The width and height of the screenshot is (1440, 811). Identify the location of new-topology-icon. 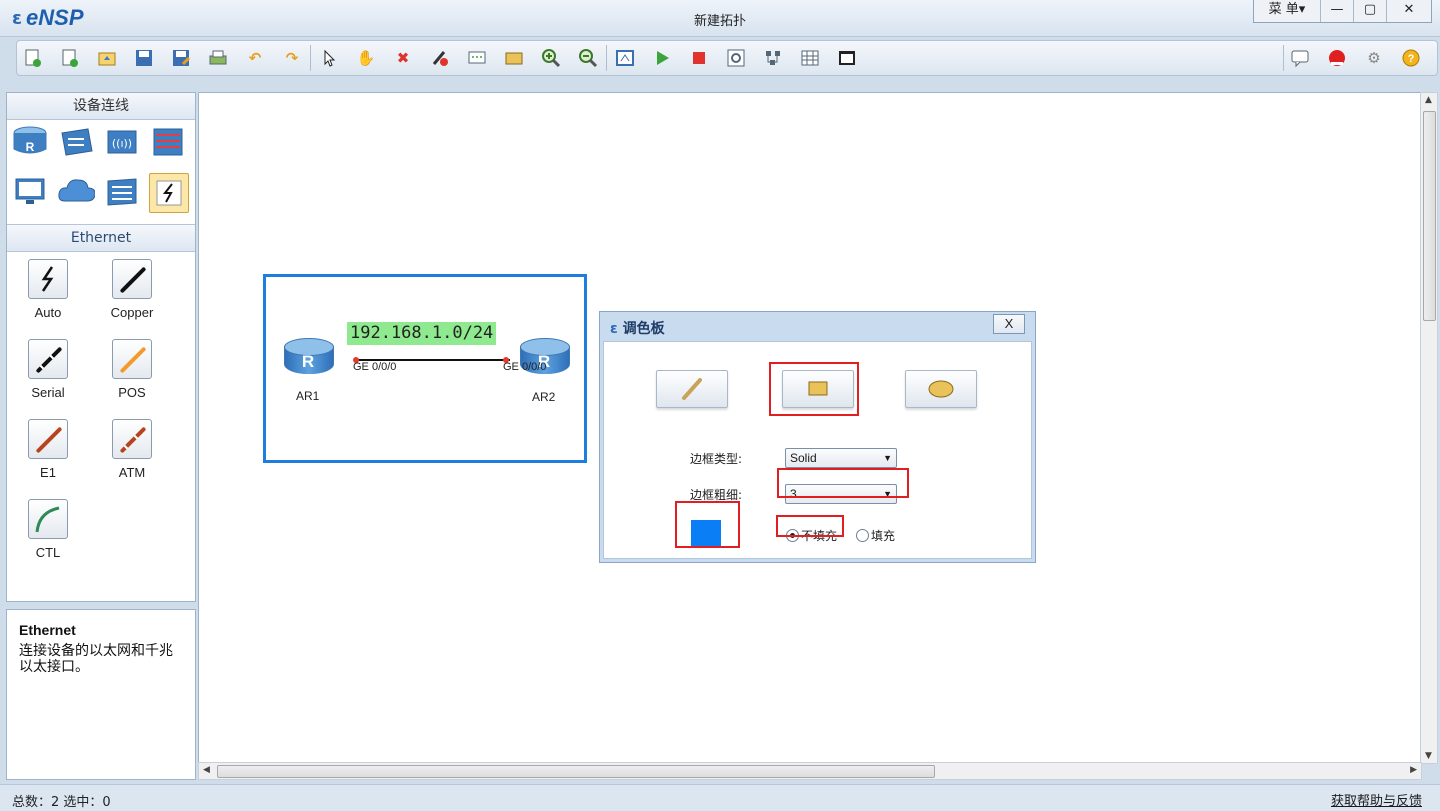
(33, 58).